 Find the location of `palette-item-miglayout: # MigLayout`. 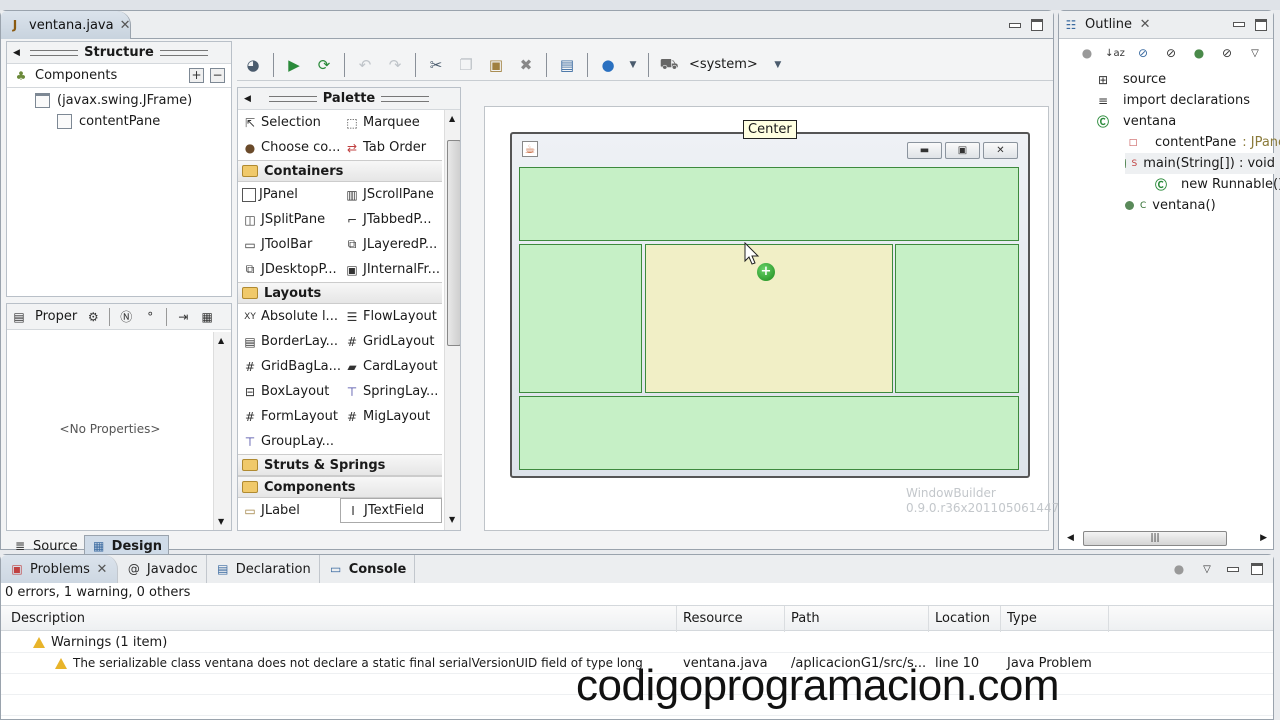

palette-item-miglayout: # MigLayout is located at coordinates (391, 416).